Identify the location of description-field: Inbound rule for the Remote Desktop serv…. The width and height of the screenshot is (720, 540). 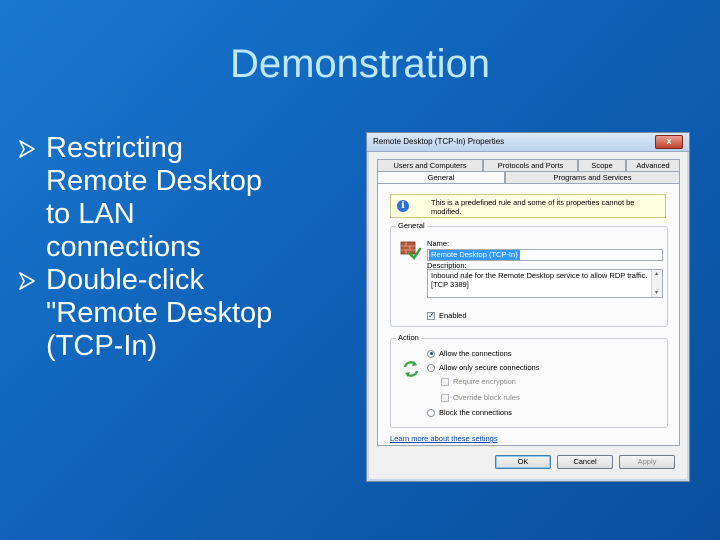
(545, 283).